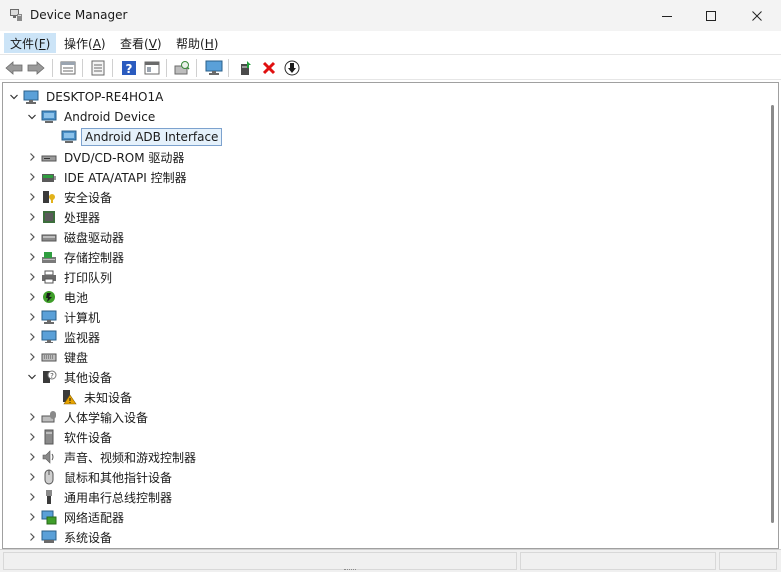 The image size is (781, 572). I want to click on scan-hardware-button, so click(182, 68).